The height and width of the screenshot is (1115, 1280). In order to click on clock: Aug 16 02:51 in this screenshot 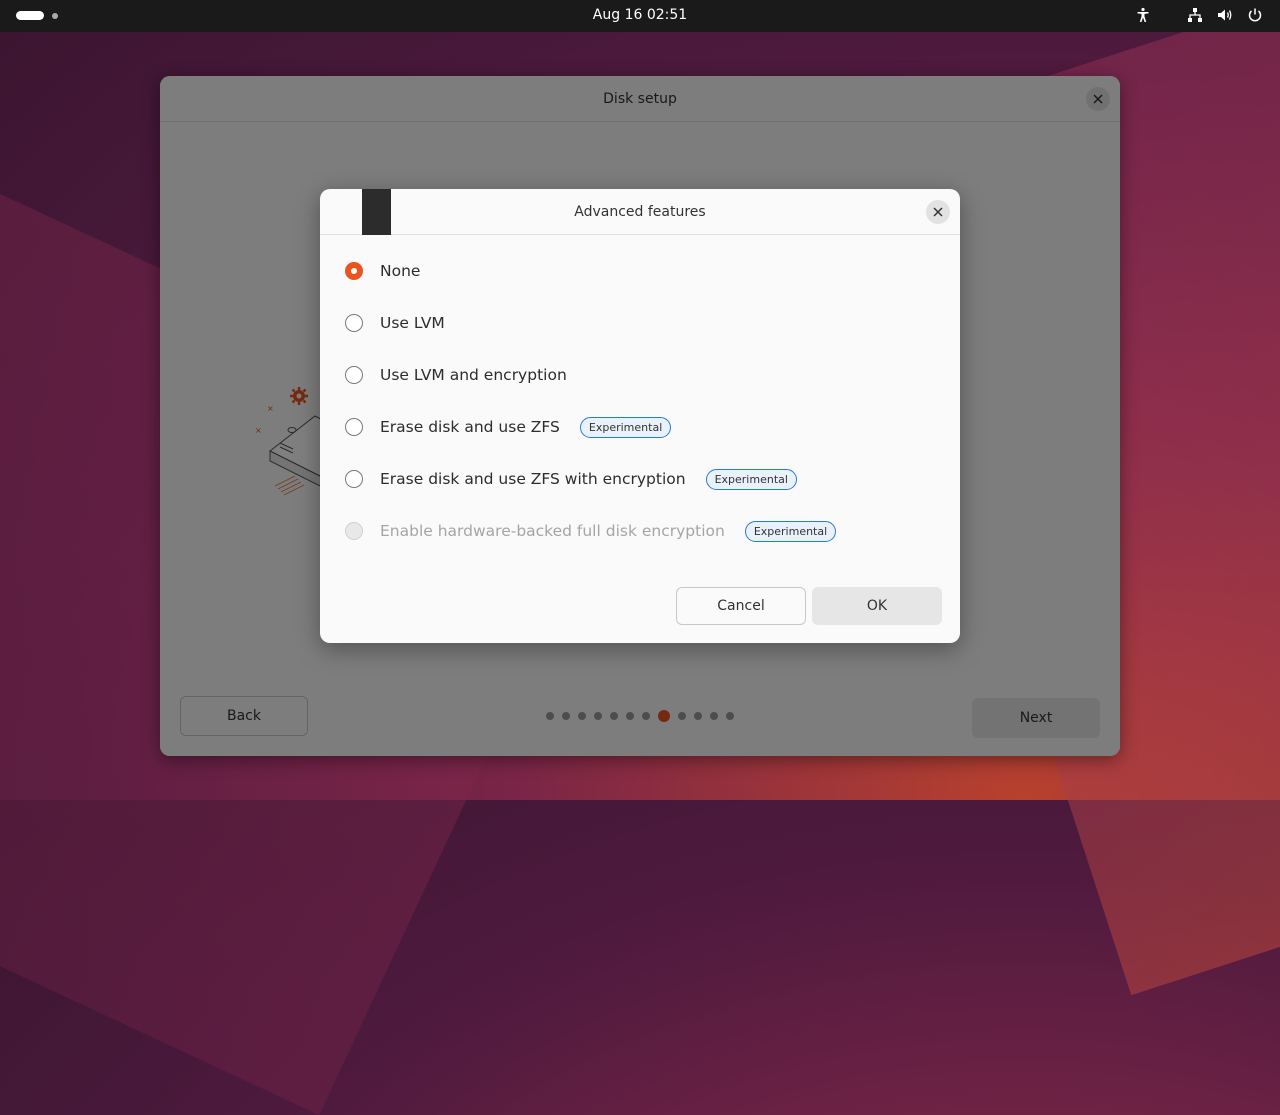, I will do `click(640, 15)`.